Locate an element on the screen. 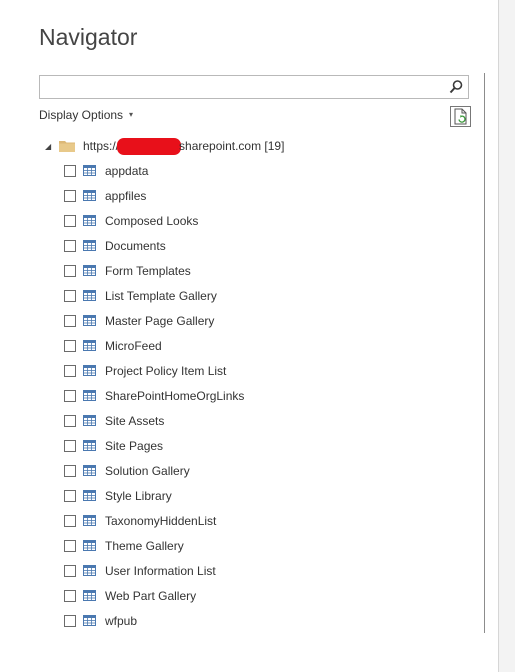  root-url-suffix: sharepoint.com [19] is located at coordinates (232, 146).